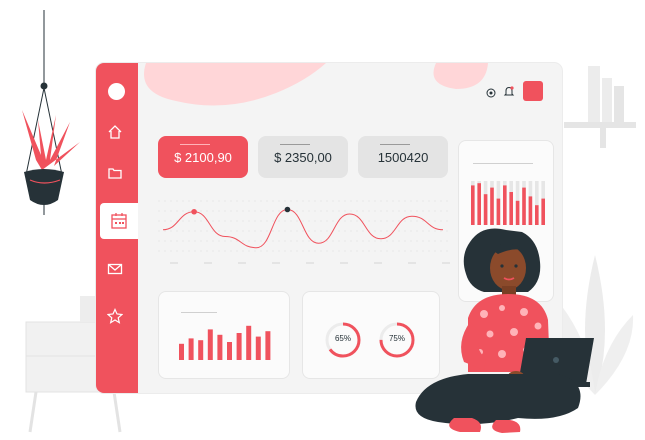  I want to click on stat-value: 1500420, so click(403, 157).